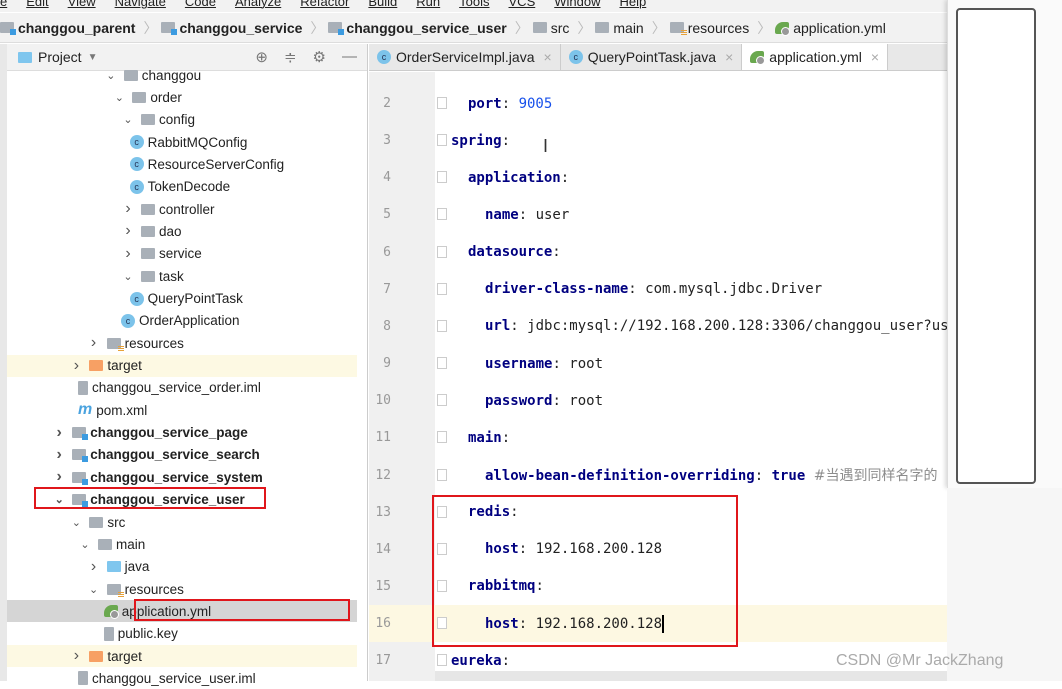 The height and width of the screenshot is (689, 1062). I want to click on tree-item: c QueryPointTask, so click(182, 299).